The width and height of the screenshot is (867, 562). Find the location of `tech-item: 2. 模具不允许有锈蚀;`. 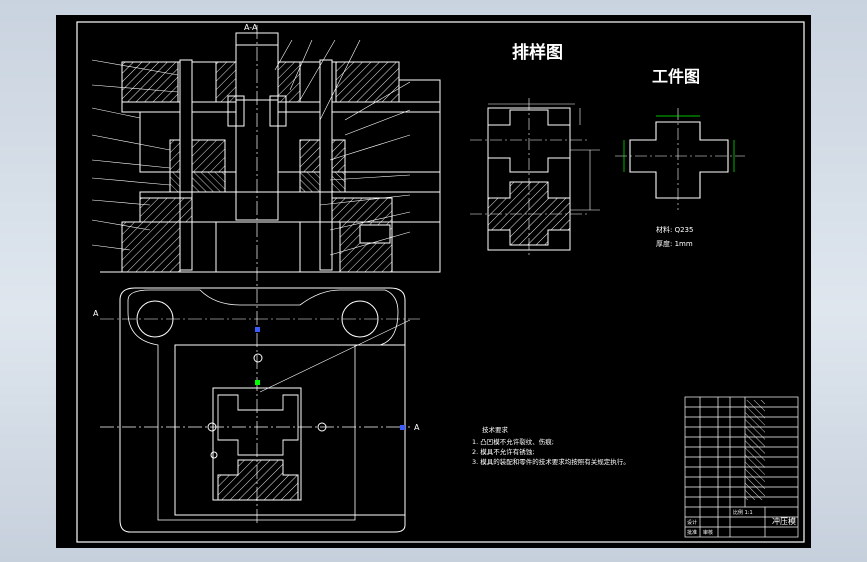

tech-item: 2. 模具不允许有锈蚀; is located at coordinates (503, 451).